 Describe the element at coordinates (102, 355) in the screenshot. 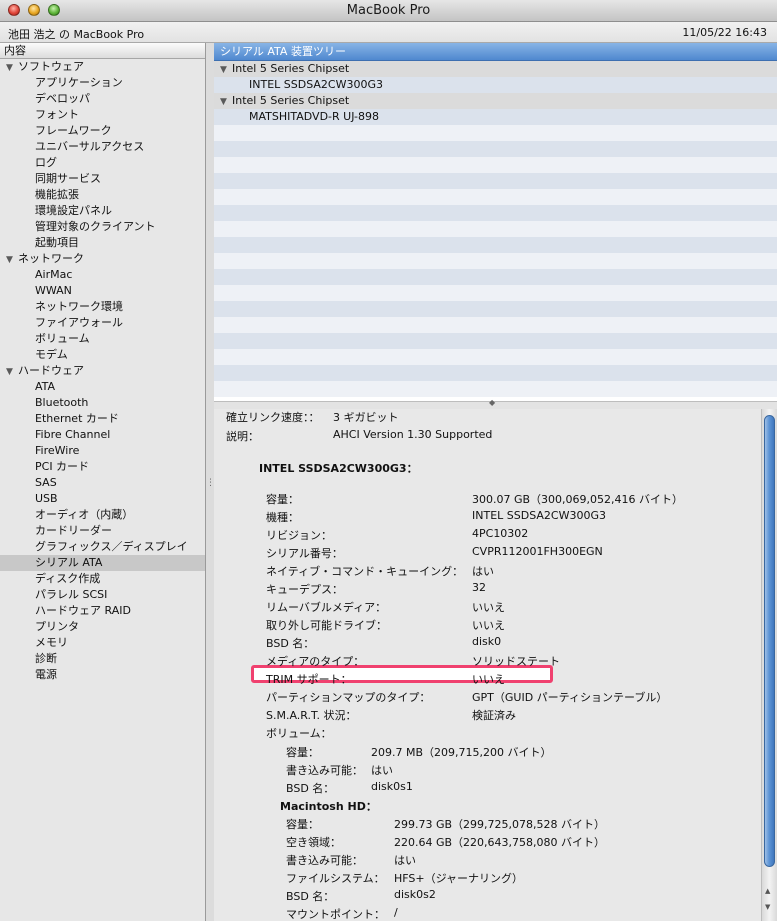

I see `sidebar-item: モデム` at that location.